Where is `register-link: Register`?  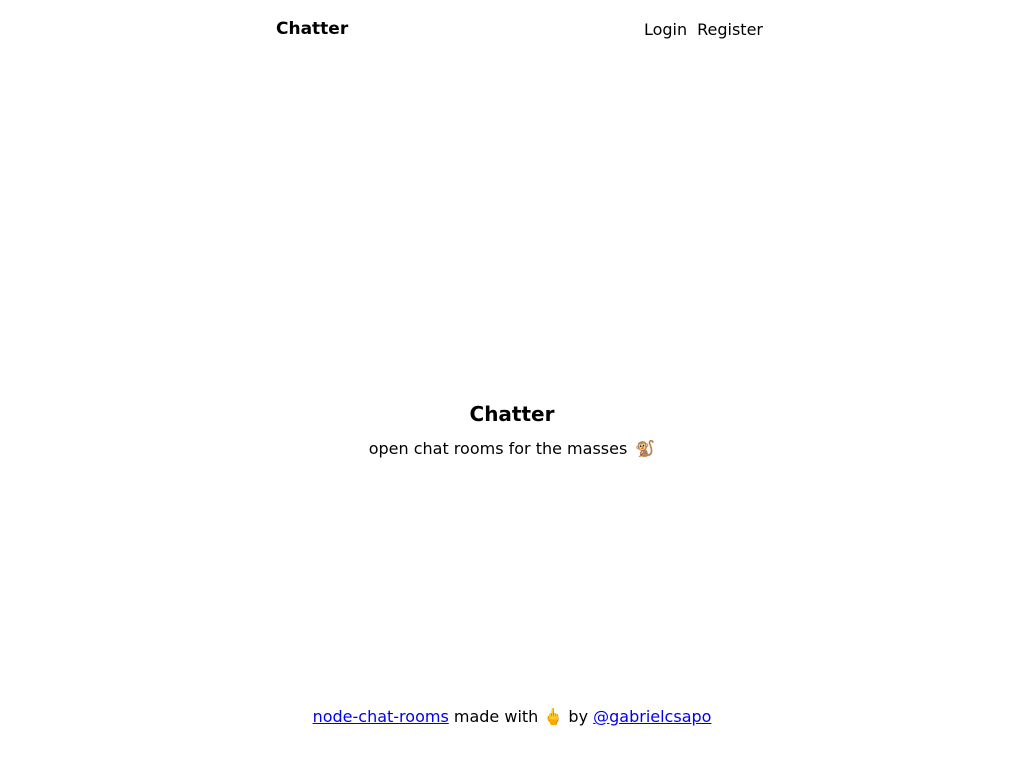 register-link: Register is located at coordinates (730, 29).